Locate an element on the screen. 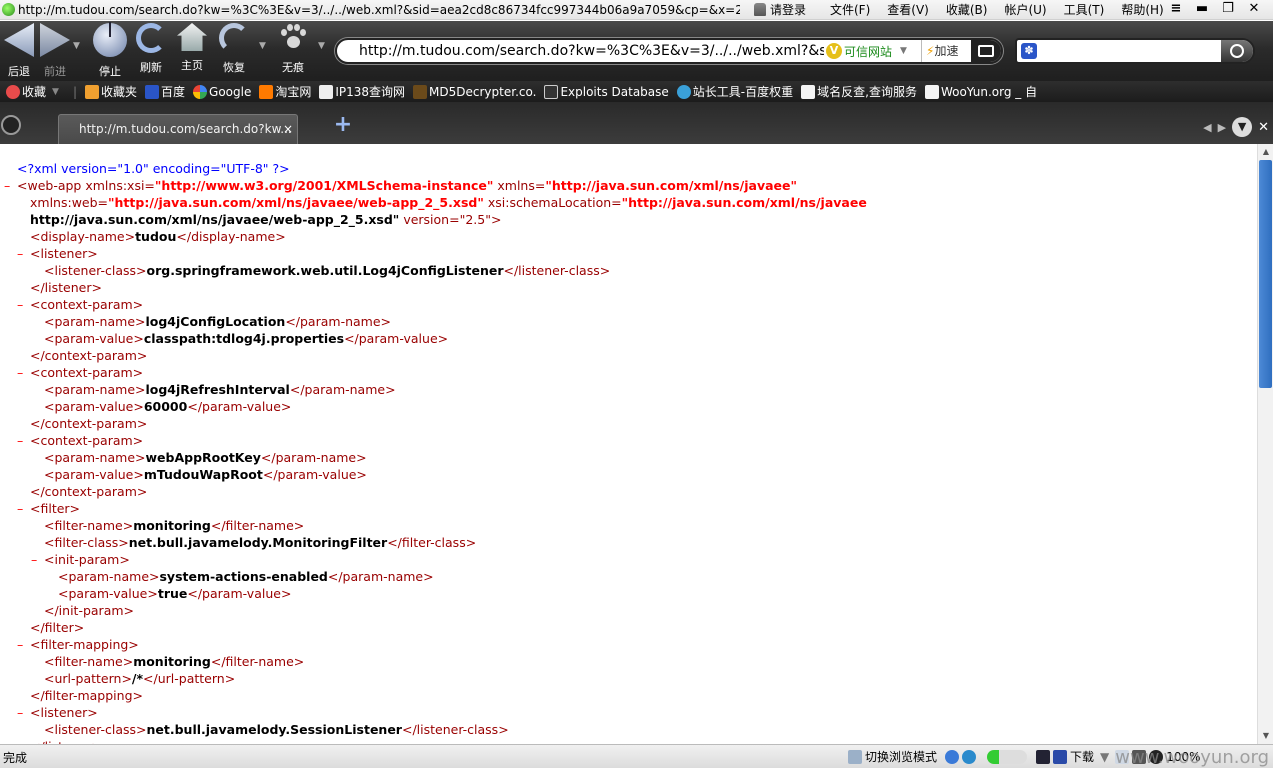  new-tab-icon: + is located at coordinates (343, 125).